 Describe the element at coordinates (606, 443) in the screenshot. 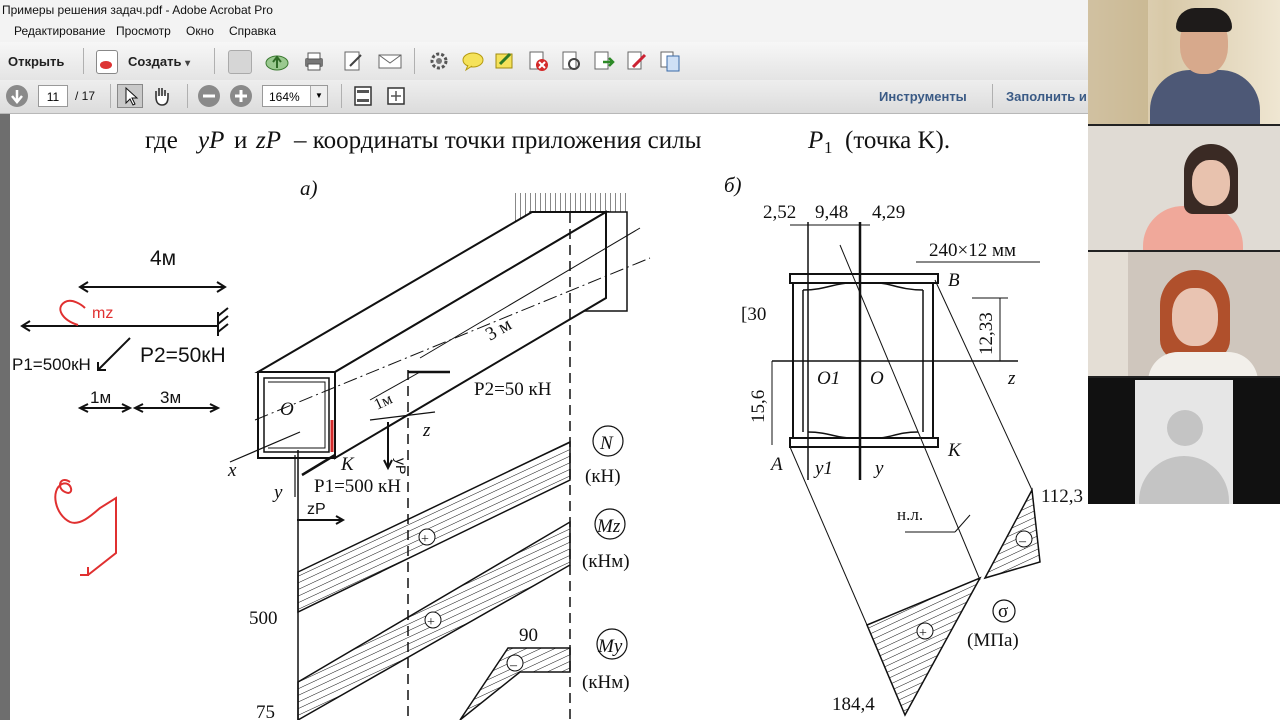

I see `label-N: N` at that location.